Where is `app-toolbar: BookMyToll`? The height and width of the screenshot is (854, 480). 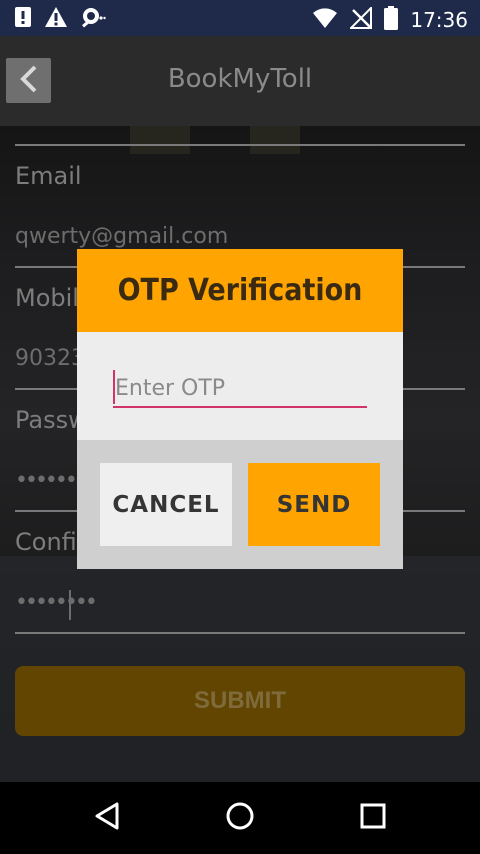 app-toolbar: BookMyToll is located at coordinates (240, 81).